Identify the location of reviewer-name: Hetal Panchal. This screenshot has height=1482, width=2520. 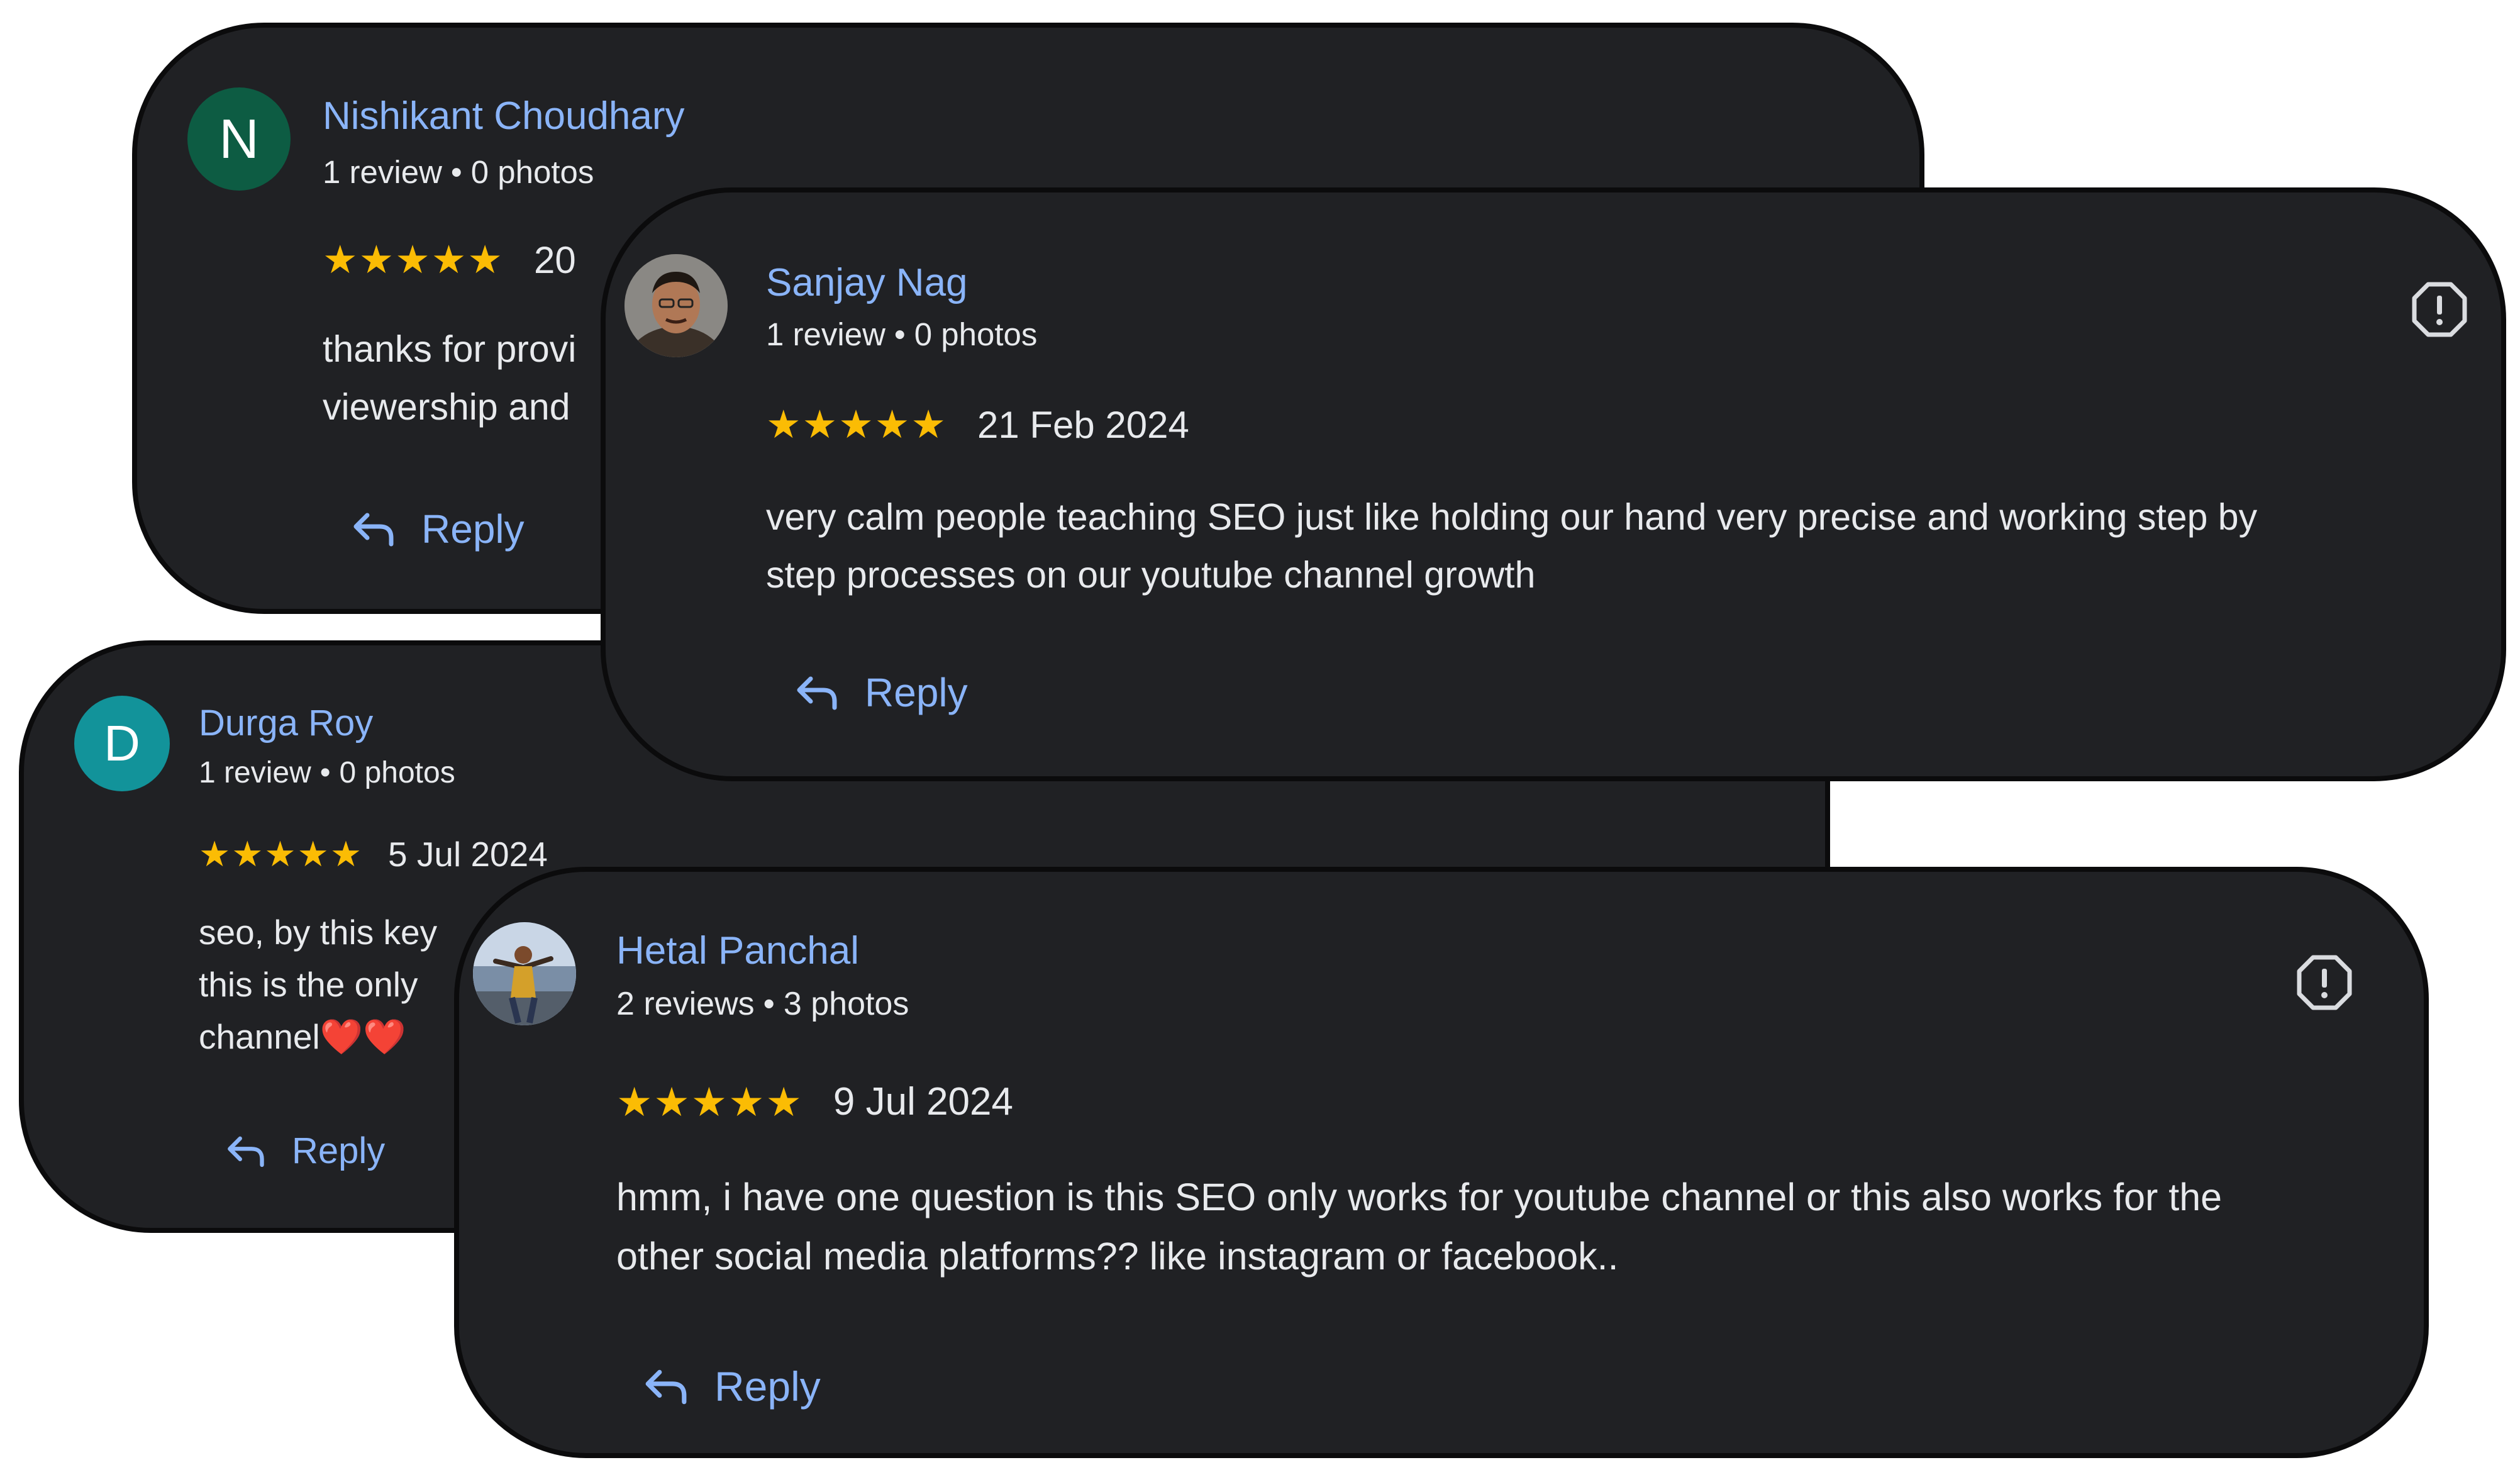
(737, 950).